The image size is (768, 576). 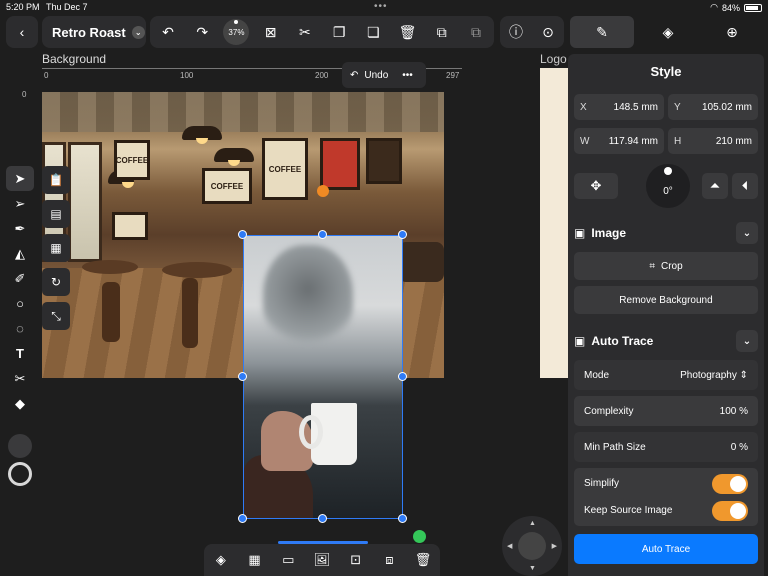 I want to click on grid-icon: ▦, so click(x=56, y=248).